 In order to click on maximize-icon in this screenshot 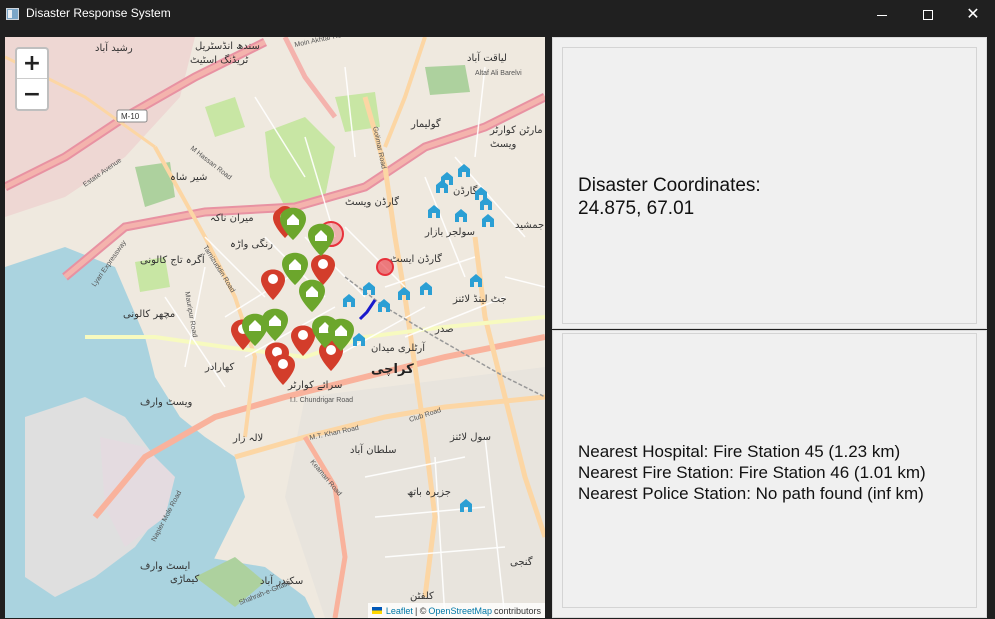, I will do `click(928, 15)`.